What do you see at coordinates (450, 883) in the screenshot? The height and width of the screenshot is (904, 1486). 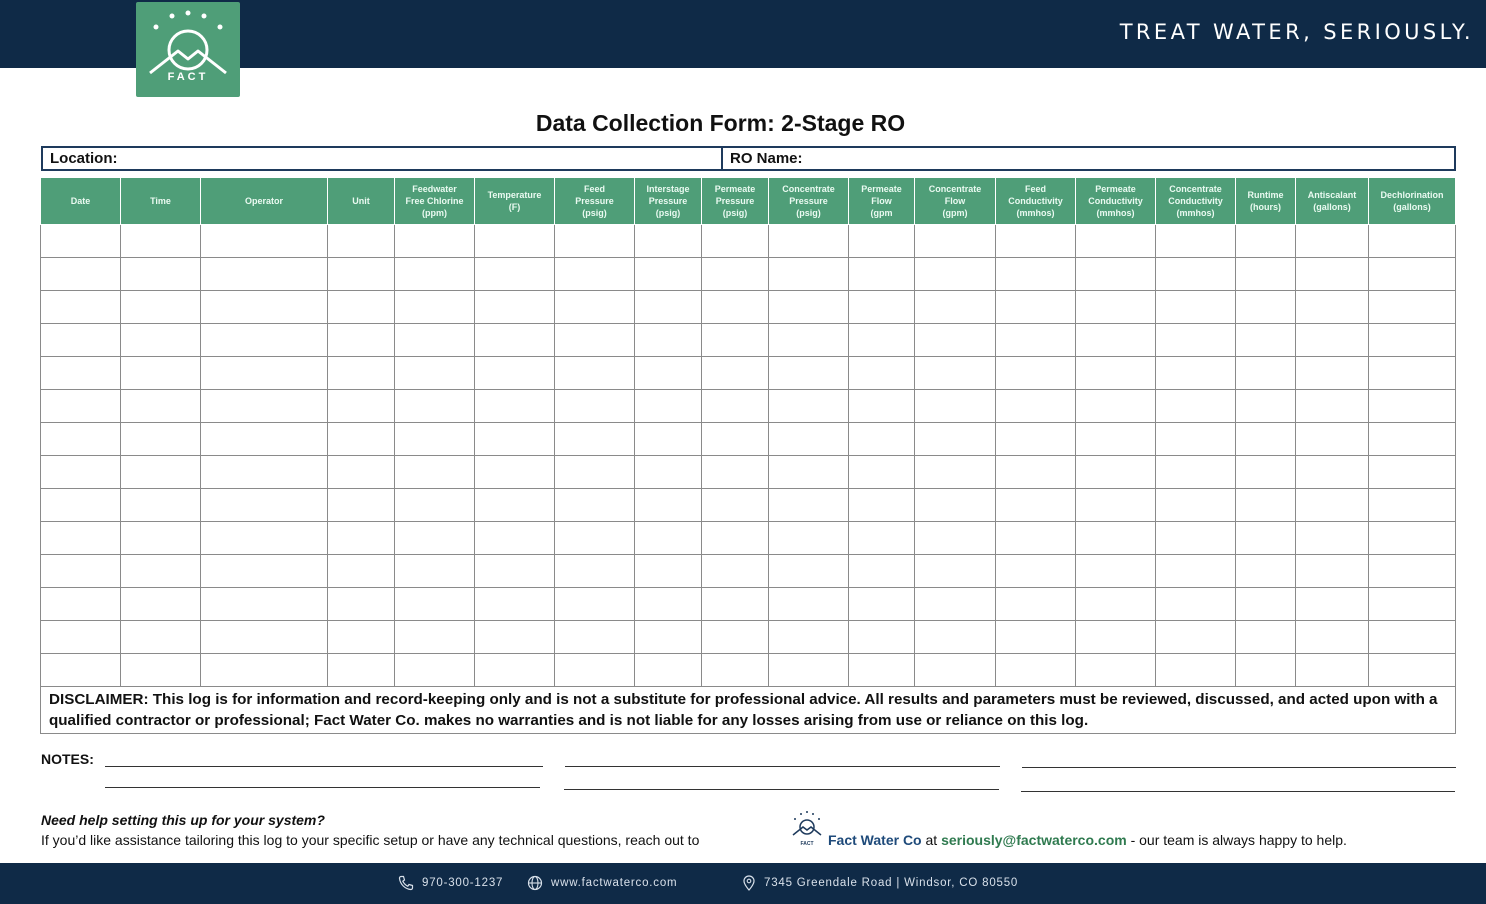 I see `footer-phone: 970-300-1237` at bounding box center [450, 883].